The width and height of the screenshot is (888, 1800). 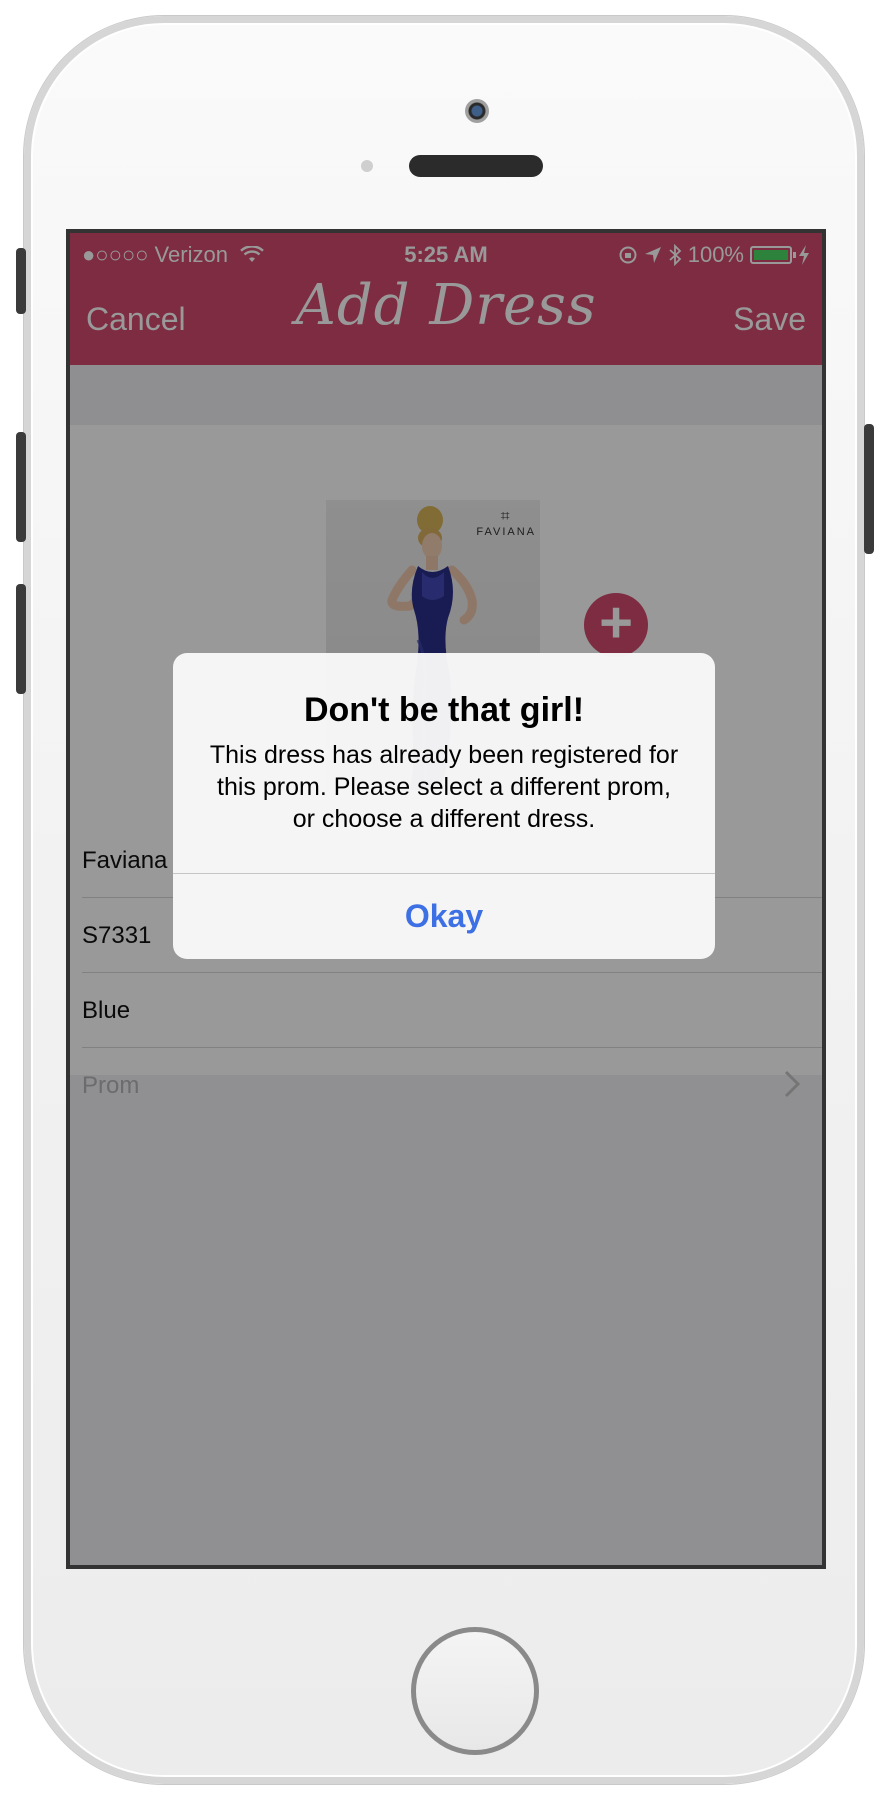 I want to click on volume-down-button, so click(x=21, y=639).